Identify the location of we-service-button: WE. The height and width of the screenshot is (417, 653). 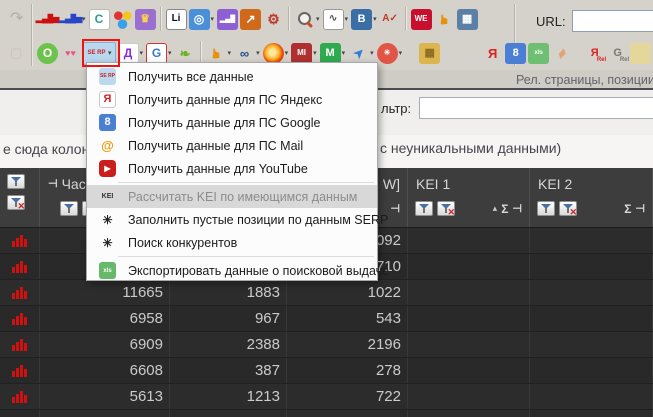
(421, 19).